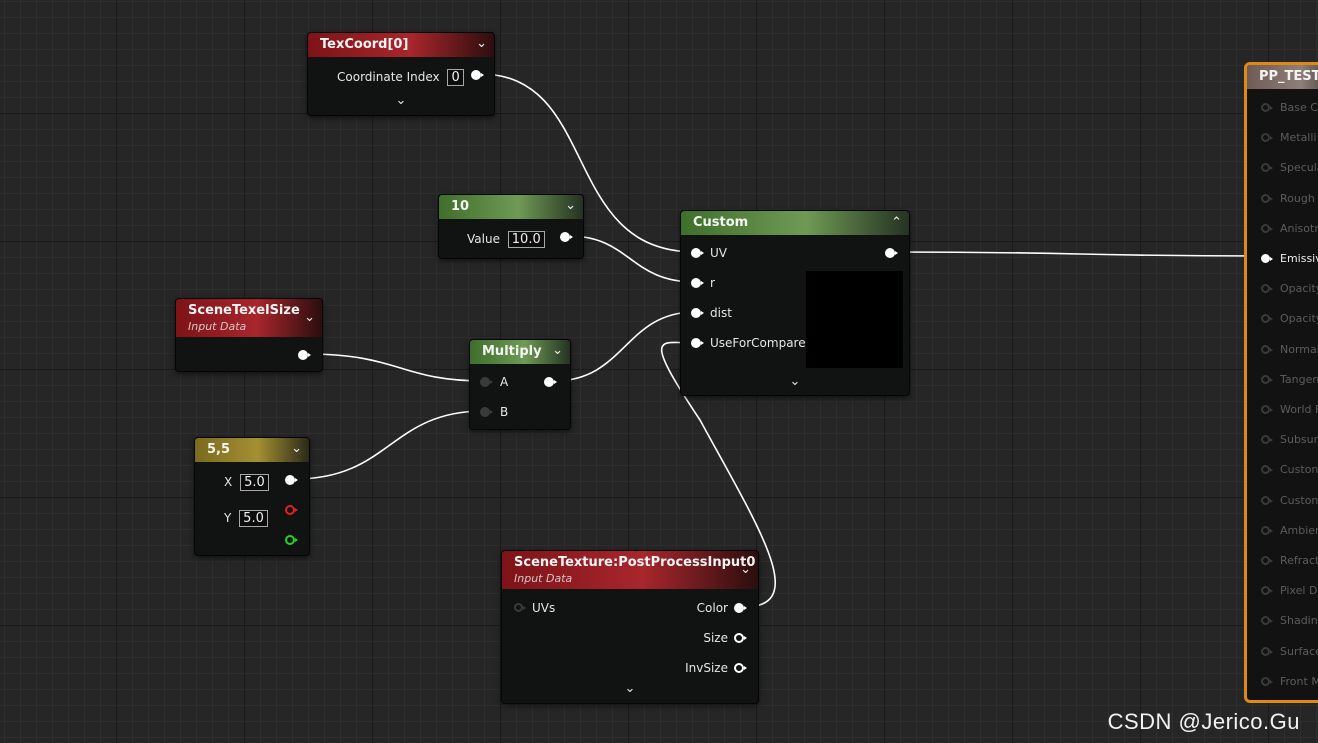 This screenshot has height=743, width=1318. I want to click on wire-value-to-r, so click(632, 259).